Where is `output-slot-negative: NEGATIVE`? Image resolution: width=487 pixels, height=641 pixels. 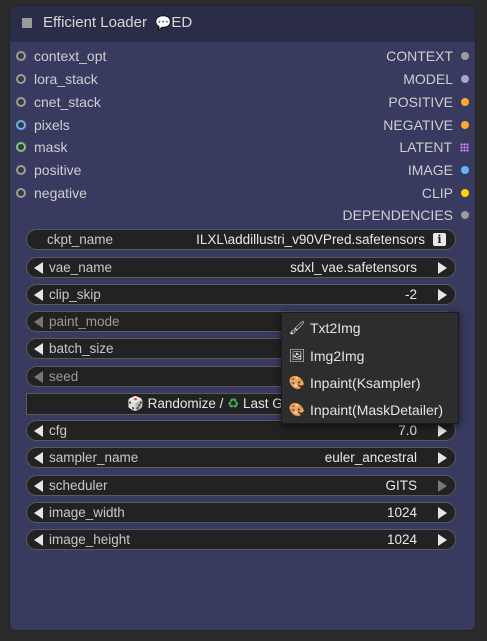 output-slot-negative: NEGATIVE is located at coordinates (426, 125).